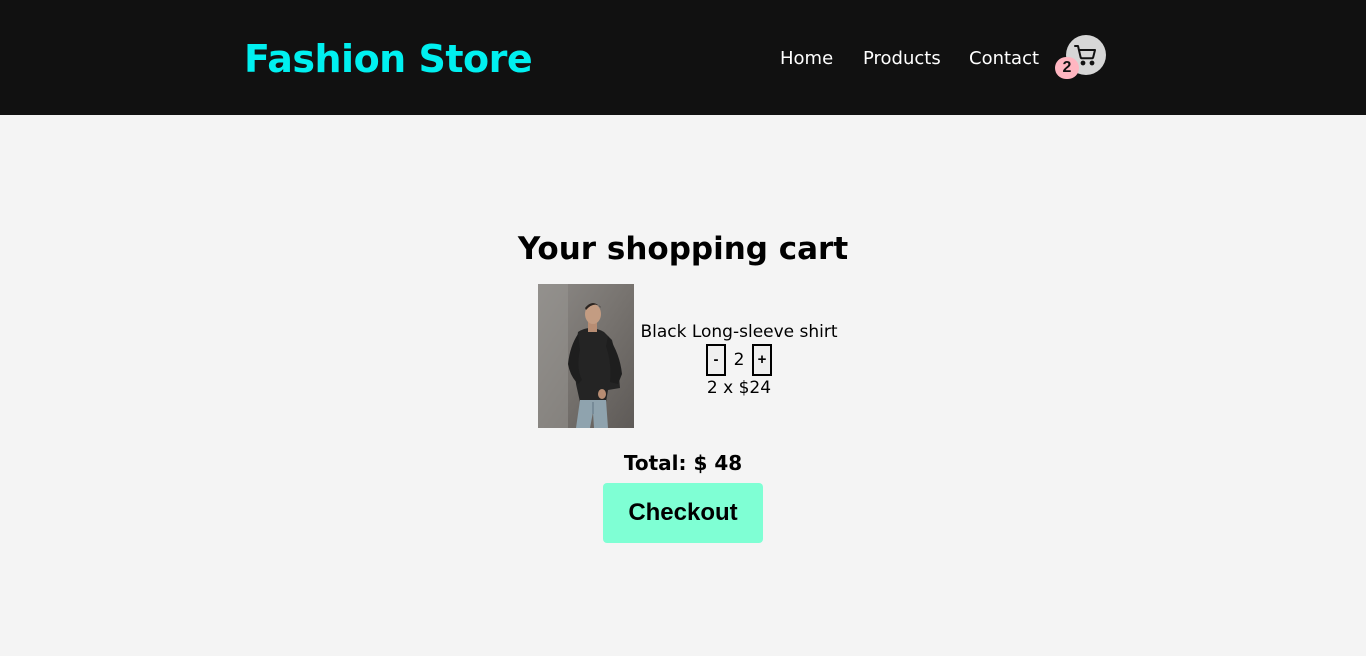  What do you see at coordinates (1004, 59) in the screenshot?
I see `nav-contact-link: Contact` at bounding box center [1004, 59].